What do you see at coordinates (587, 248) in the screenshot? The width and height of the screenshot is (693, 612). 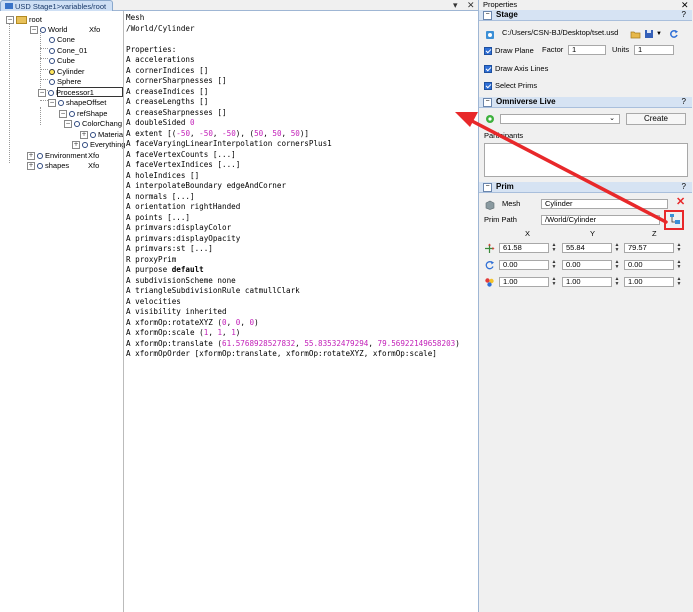 I see `translate-y-input: 55.84` at bounding box center [587, 248].